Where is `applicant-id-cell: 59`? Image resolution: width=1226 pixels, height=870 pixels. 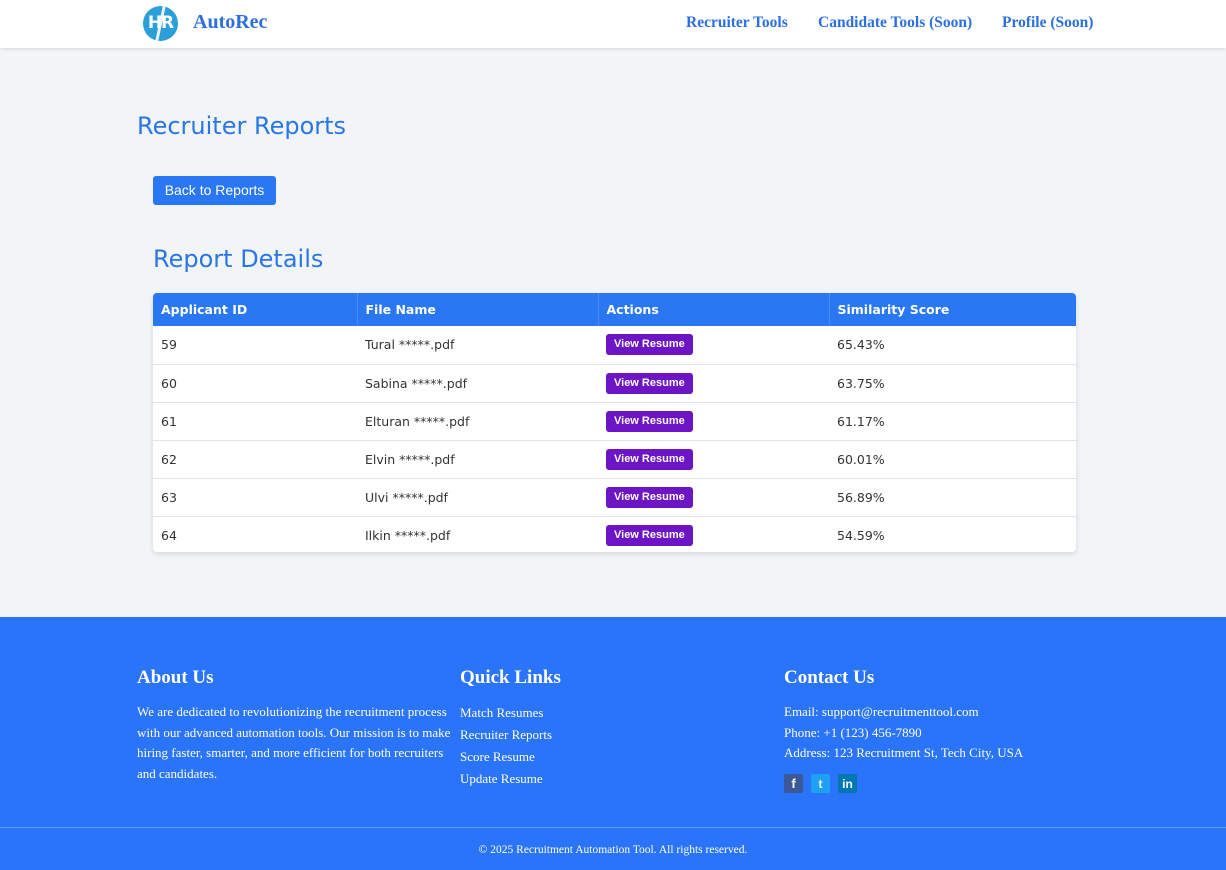
applicant-id-cell: 59 is located at coordinates (255, 345).